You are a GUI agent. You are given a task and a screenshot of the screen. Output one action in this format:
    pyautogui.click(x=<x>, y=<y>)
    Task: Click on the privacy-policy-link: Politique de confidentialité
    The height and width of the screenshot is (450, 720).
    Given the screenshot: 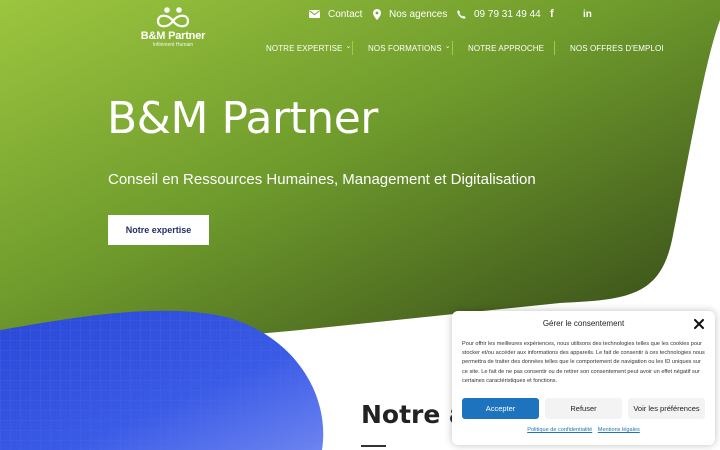 What is the action you would take?
    pyautogui.click(x=559, y=430)
    